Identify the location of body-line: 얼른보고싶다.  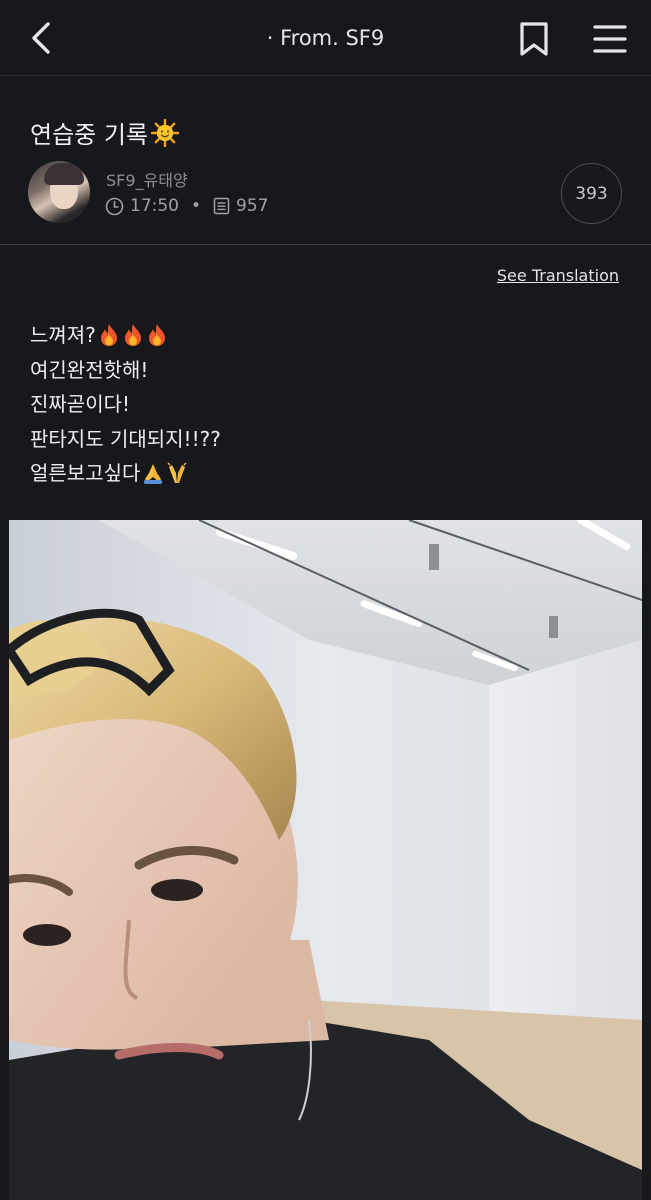
(125, 473).